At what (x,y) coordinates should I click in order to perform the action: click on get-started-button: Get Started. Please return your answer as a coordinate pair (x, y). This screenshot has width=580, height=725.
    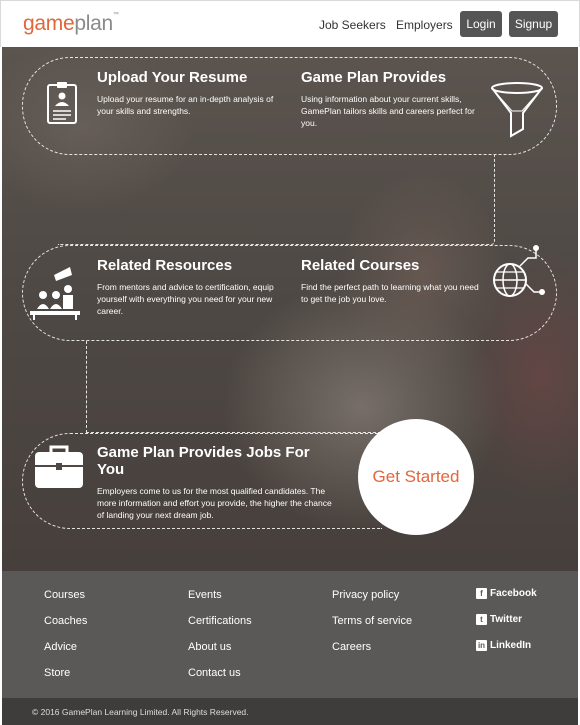
    Looking at the image, I should click on (416, 477).